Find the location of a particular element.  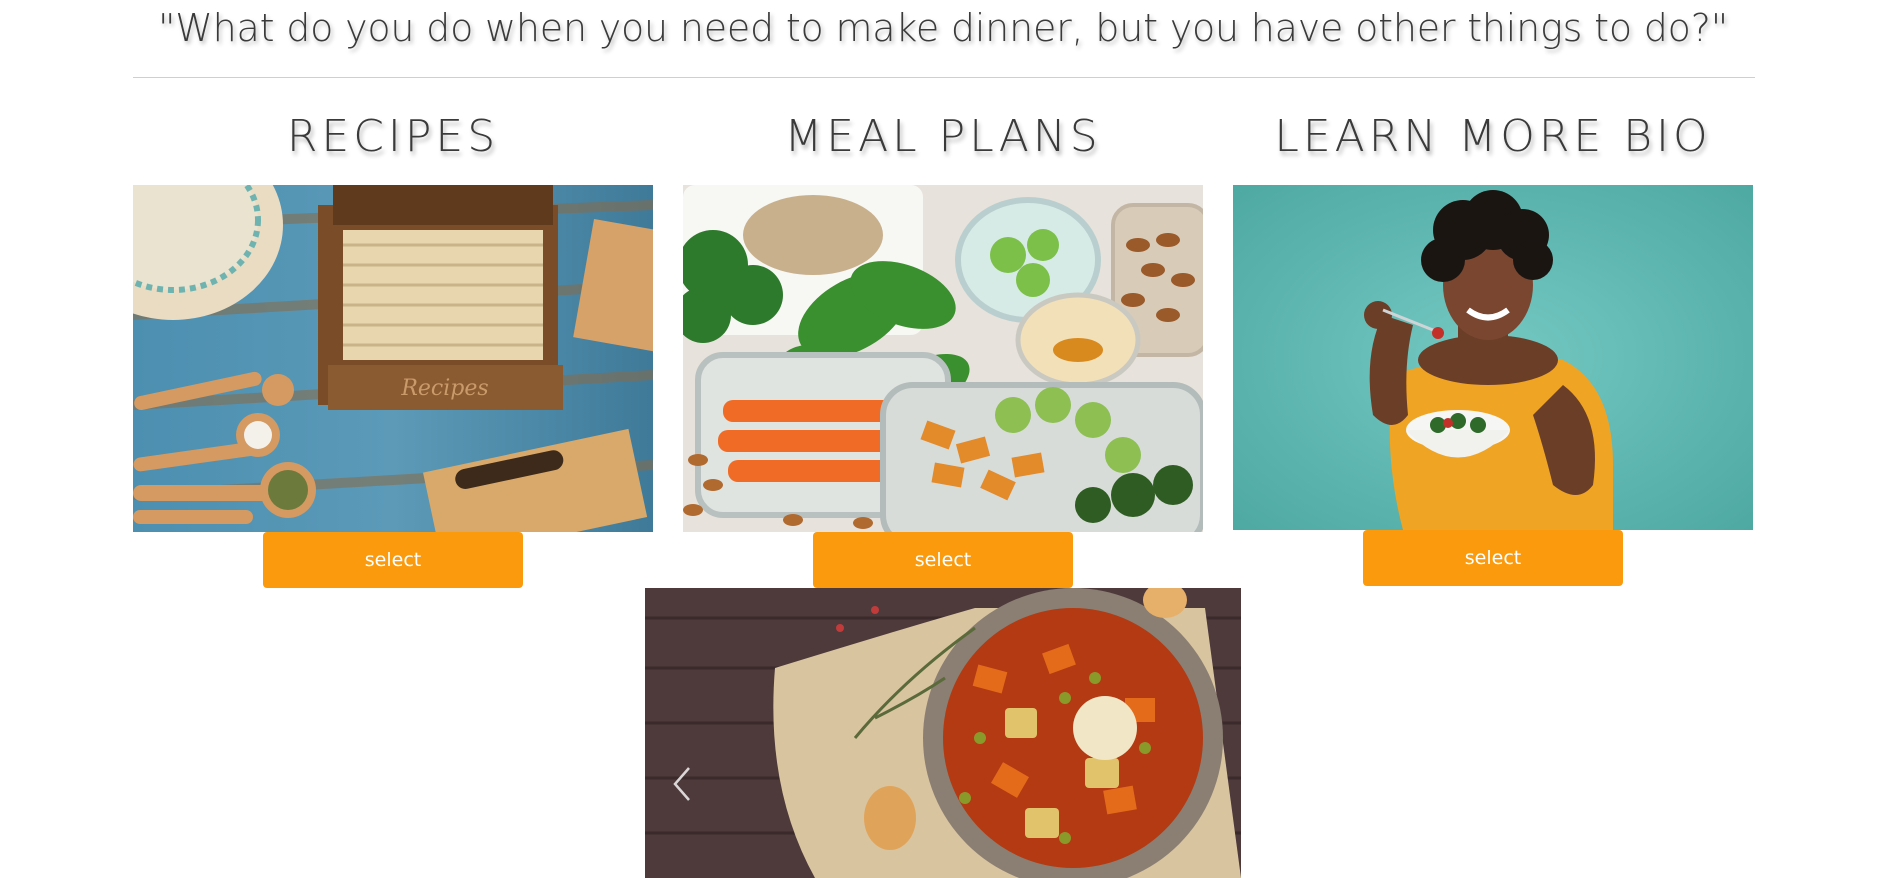

card-title-recipes: RECIPES is located at coordinates (393, 136).